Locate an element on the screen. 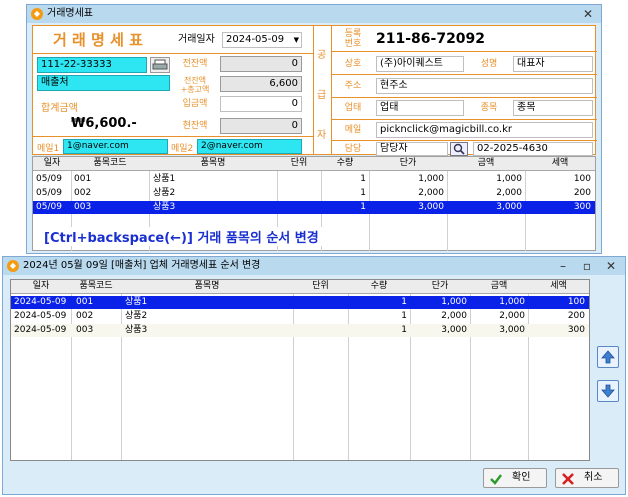  supplier-char: 공 is located at coordinates (322, 55).